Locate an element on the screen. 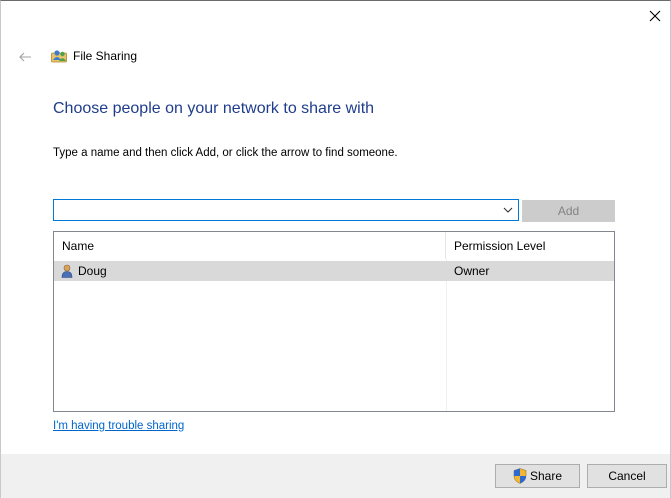 The width and height of the screenshot is (671, 498). column-divider is located at coordinates (446, 335).